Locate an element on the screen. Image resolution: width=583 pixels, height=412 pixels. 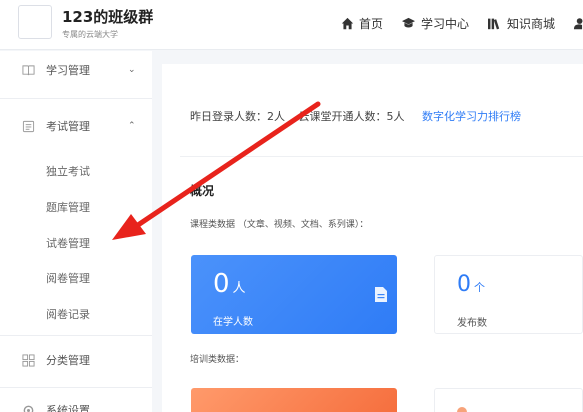
content-divider is located at coordinates (381, 156).